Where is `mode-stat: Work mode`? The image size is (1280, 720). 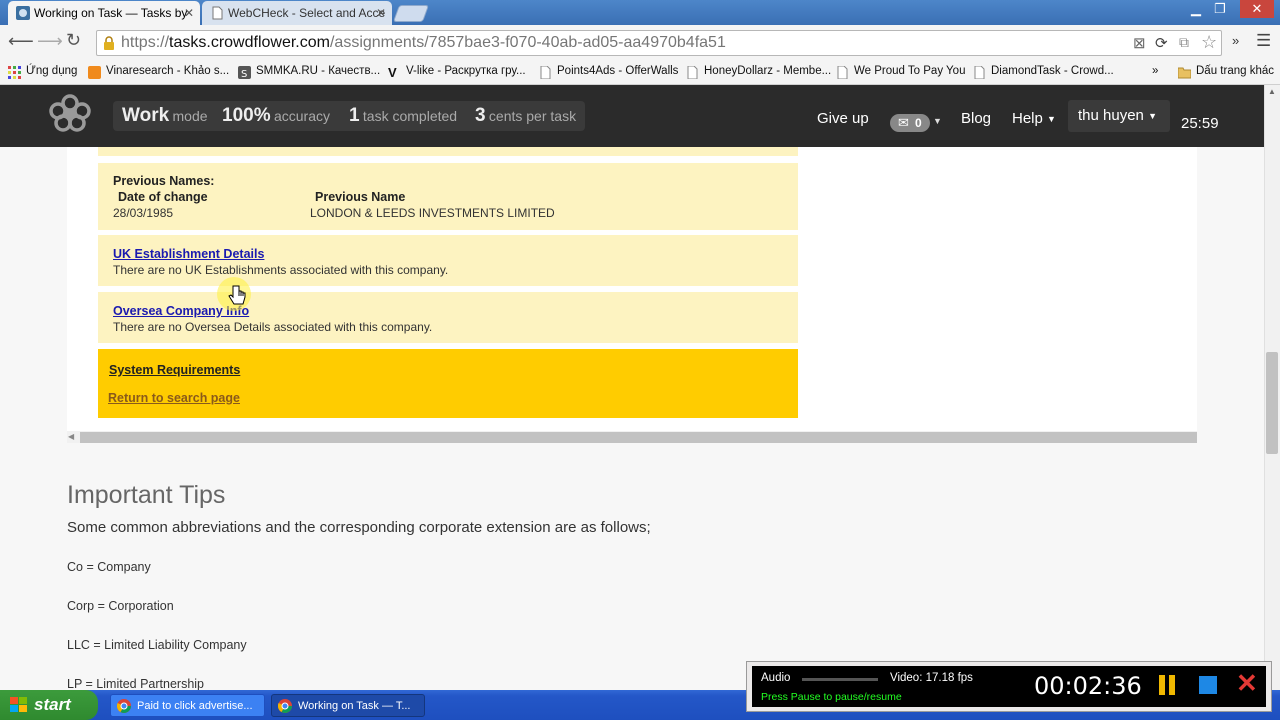 mode-stat: Work mode is located at coordinates (165, 115).